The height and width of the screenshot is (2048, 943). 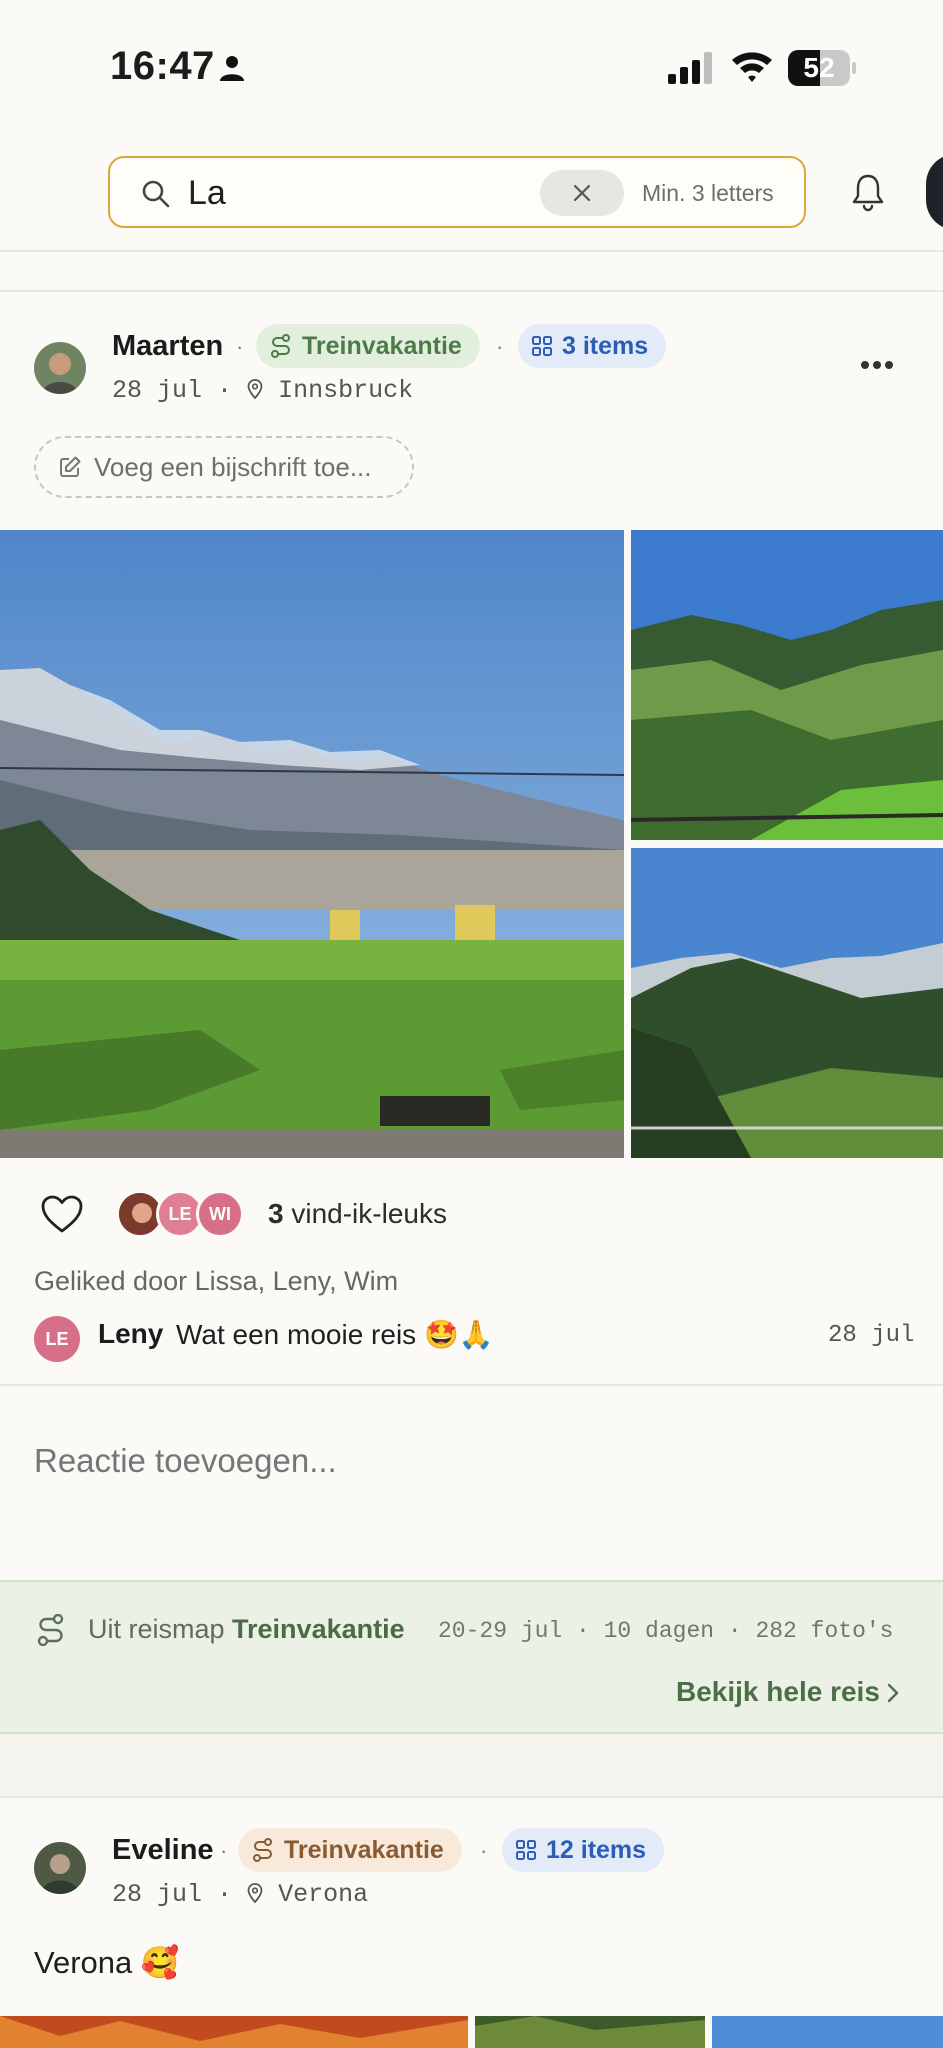 What do you see at coordinates (323, 1894) in the screenshot?
I see `post-location: Verona` at bounding box center [323, 1894].